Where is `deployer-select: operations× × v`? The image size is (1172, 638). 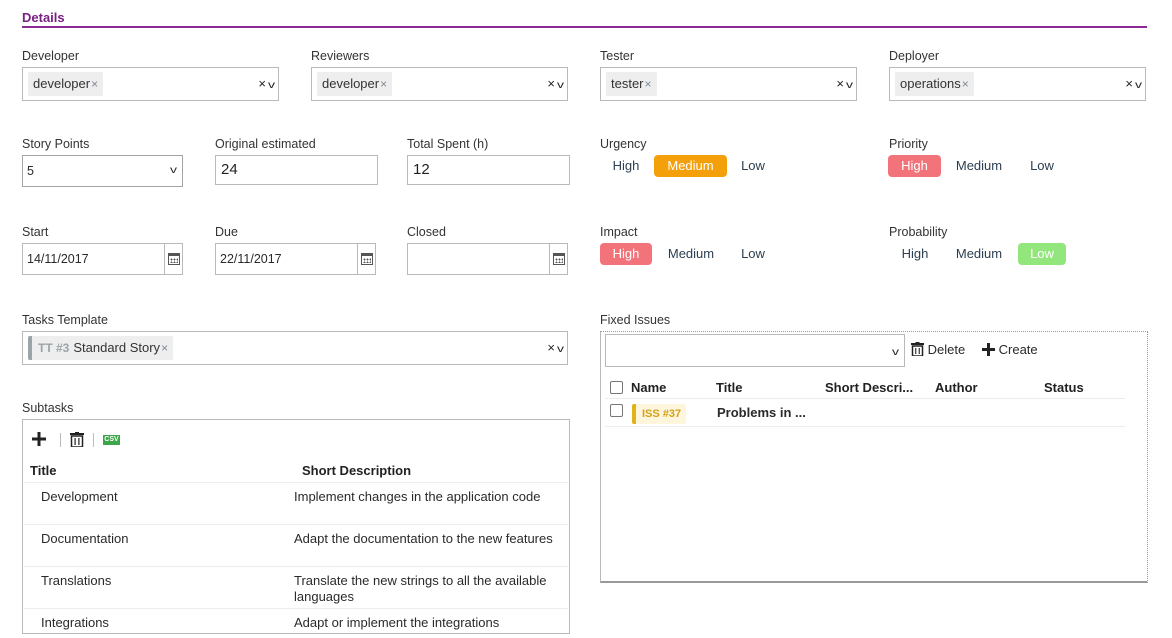
deployer-select: operations× × v is located at coordinates (1017, 84).